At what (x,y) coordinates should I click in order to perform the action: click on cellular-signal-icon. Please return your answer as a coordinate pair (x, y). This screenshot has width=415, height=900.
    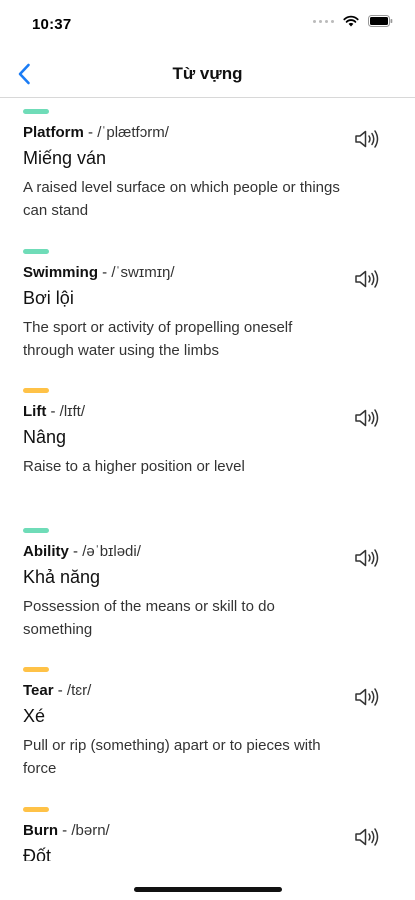
    Looking at the image, I should click on (323, 21).